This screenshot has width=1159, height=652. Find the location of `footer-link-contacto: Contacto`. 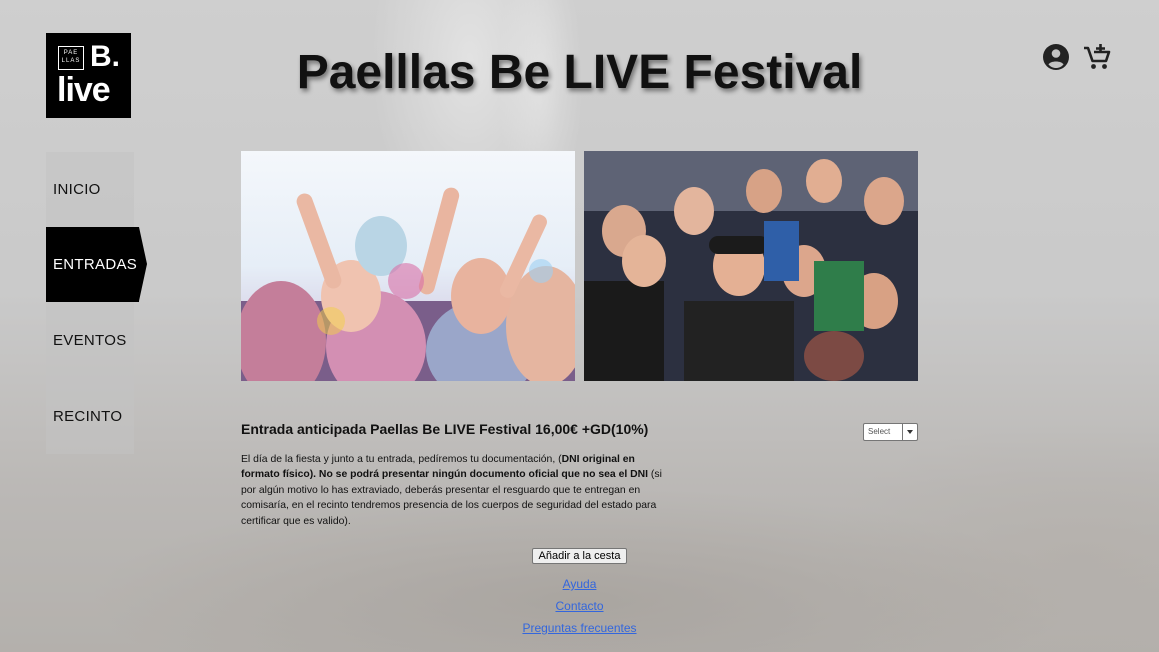

footer-link-contacto: Contacto is located at coordinates (579, 606).